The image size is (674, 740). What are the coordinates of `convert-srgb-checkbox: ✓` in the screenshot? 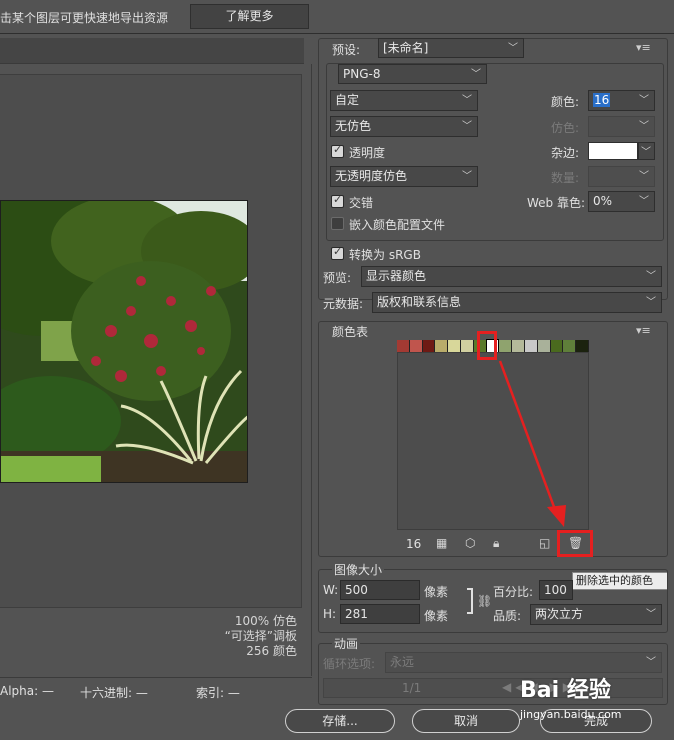 It's located at (337, 252).